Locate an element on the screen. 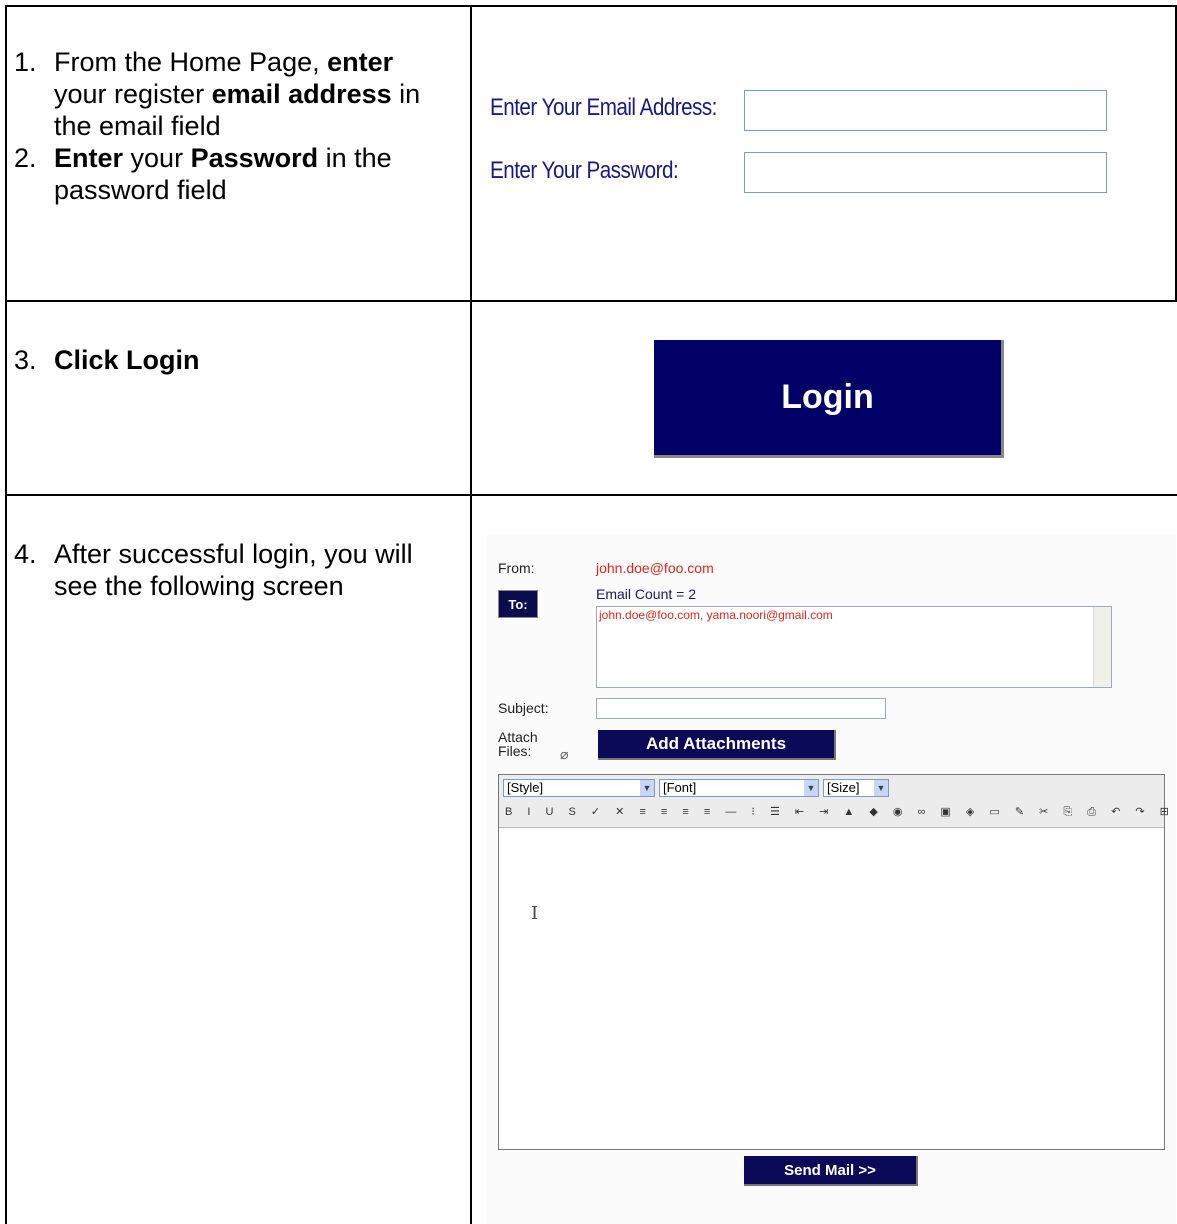 This screenshot has height=1224, width=1177. subject-label: Subject: is located at coordinates (523, 708).